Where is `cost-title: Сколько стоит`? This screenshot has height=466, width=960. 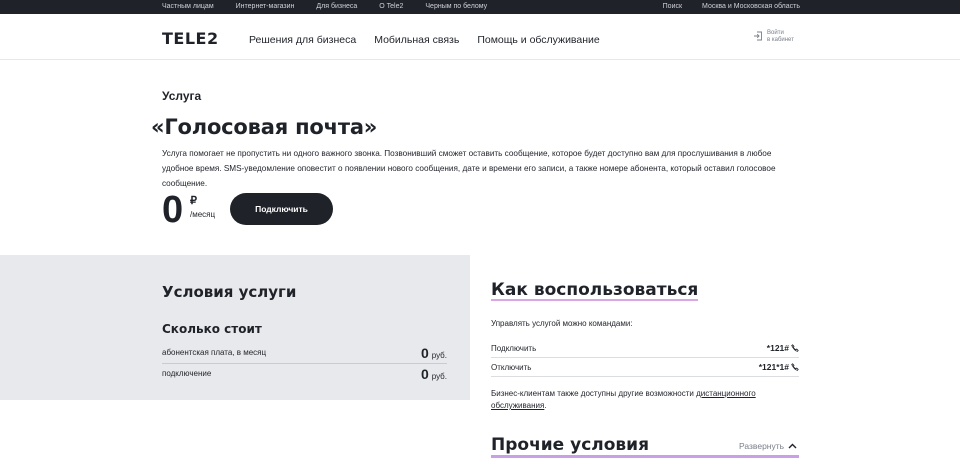 cost-title: Сколько стоит is located at coordinates (212, 329).